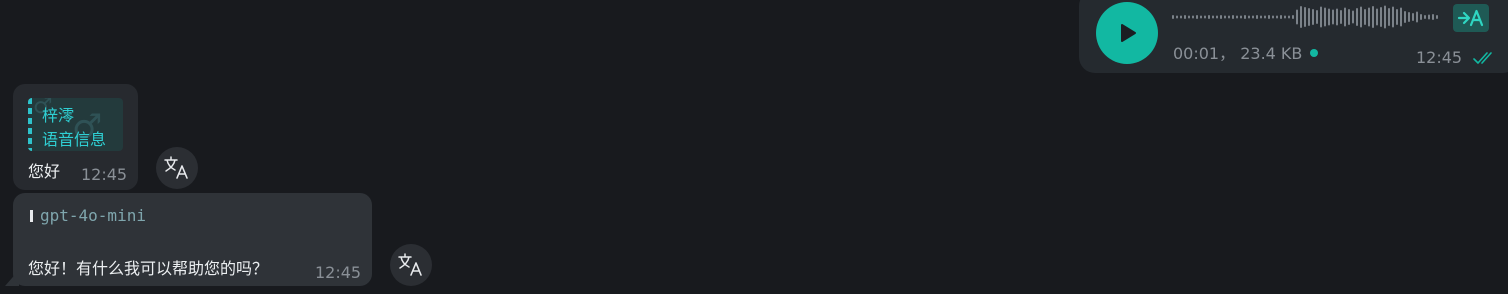 The image size is (1508, 294). I want to click on reply-quote: ♂ ♂ 梓澪 语音信息, so click(75, 124).